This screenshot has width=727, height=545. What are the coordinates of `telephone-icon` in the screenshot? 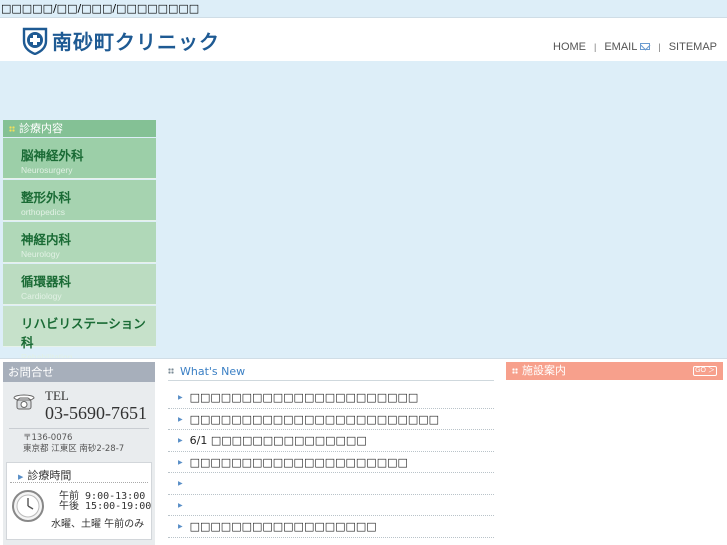 It's located at (24, 402).